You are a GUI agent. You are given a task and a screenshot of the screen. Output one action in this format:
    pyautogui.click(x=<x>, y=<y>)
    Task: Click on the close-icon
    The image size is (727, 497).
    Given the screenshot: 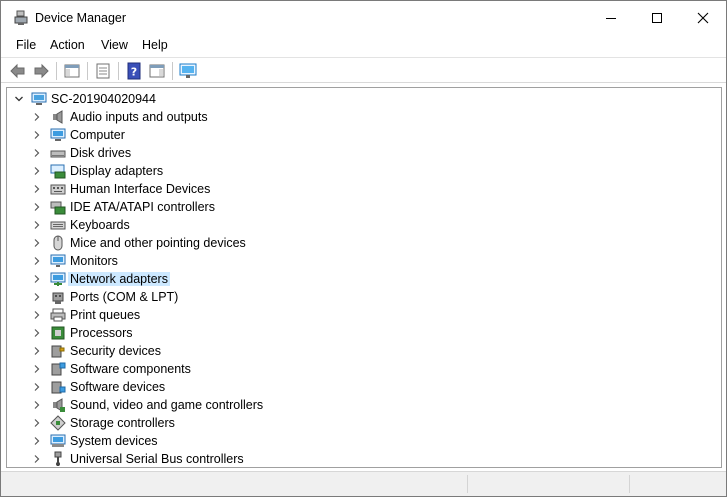 What is the action you would take?
    pyautogui.click(x=703, y=18)
    